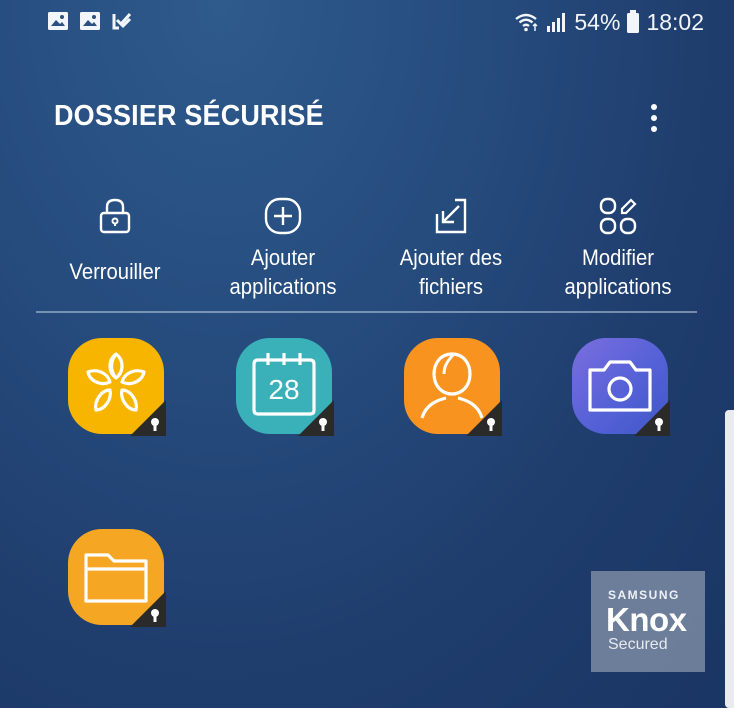 This screenshot has height=708, width=734. What do you see at coordinates (115, 241) in the screenshot?
I see `lock-button: Verrouiller` at bounding box center [115, 241].